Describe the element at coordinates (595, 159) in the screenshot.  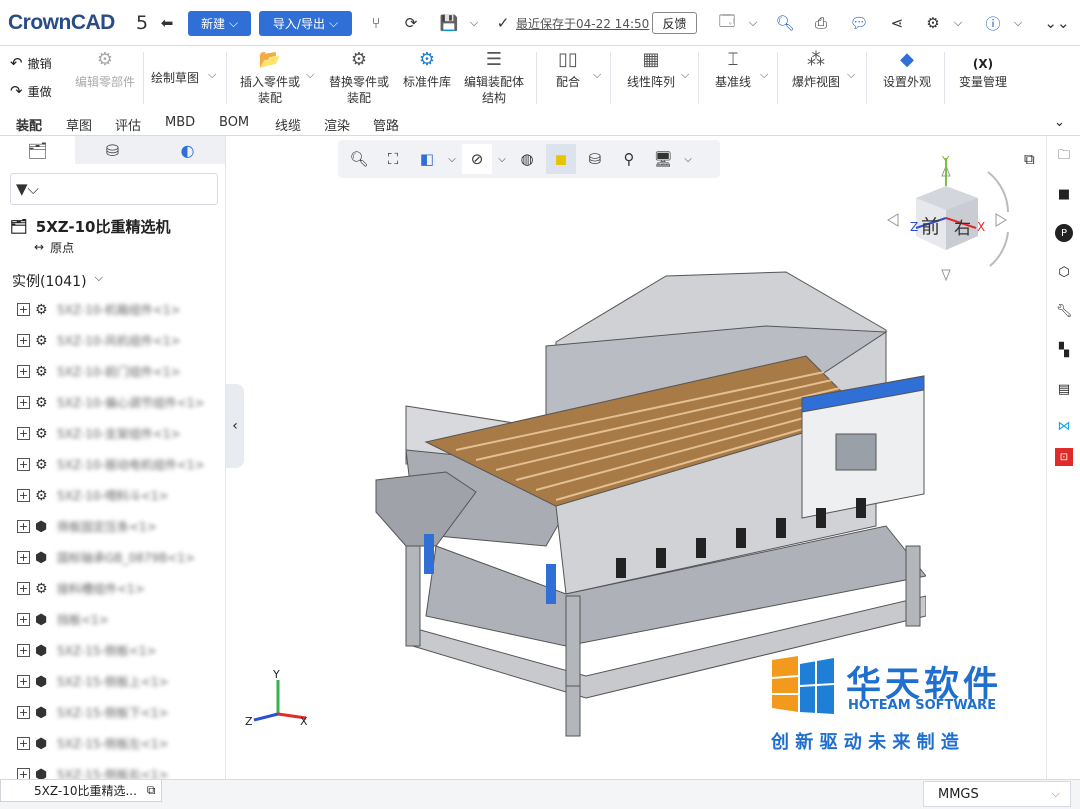
I see `appearance-view-icon: ⛁` at that location.